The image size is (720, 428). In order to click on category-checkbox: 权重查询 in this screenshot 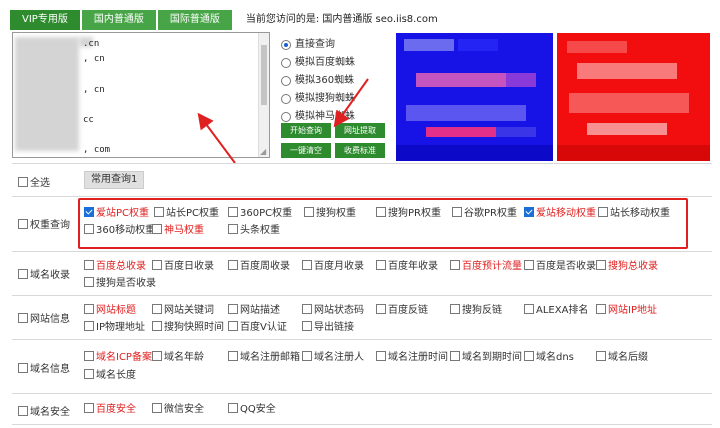, I will do `click(44, 223)`.